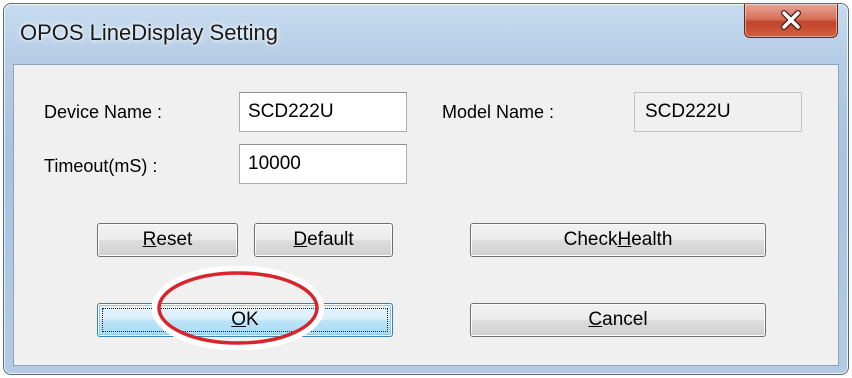 This screenshot has height=378, width=852. I want to click on checkhealth-button: CheckHealth, so click(618, 240).